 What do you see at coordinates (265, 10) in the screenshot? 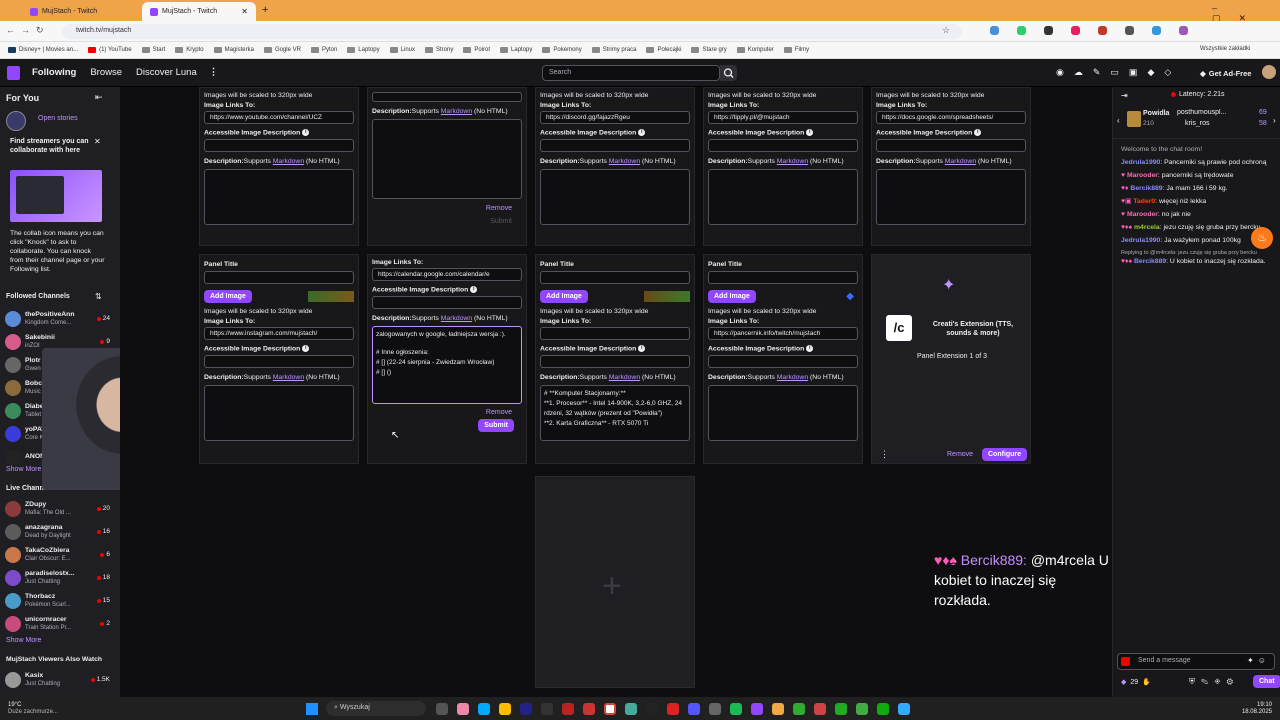
I see `new-tab-icon: +` at bounding box center [265, 10].